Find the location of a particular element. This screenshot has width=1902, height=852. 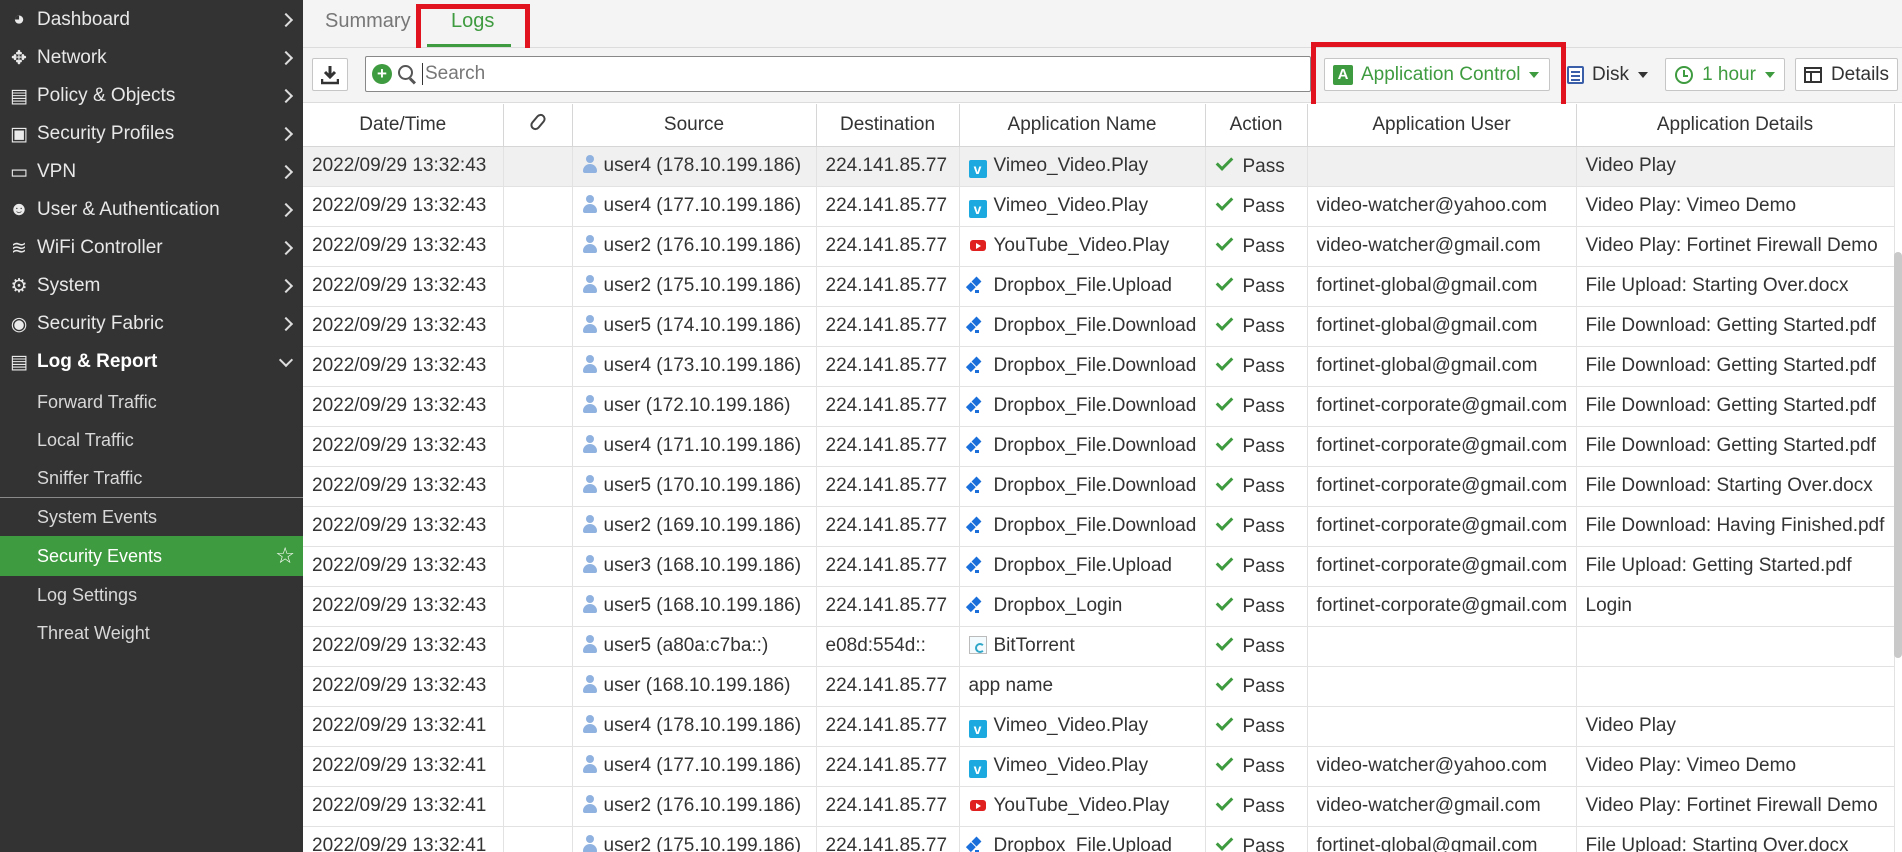

column-header-application-name: Application Name is located at coordinates (1082, 125).